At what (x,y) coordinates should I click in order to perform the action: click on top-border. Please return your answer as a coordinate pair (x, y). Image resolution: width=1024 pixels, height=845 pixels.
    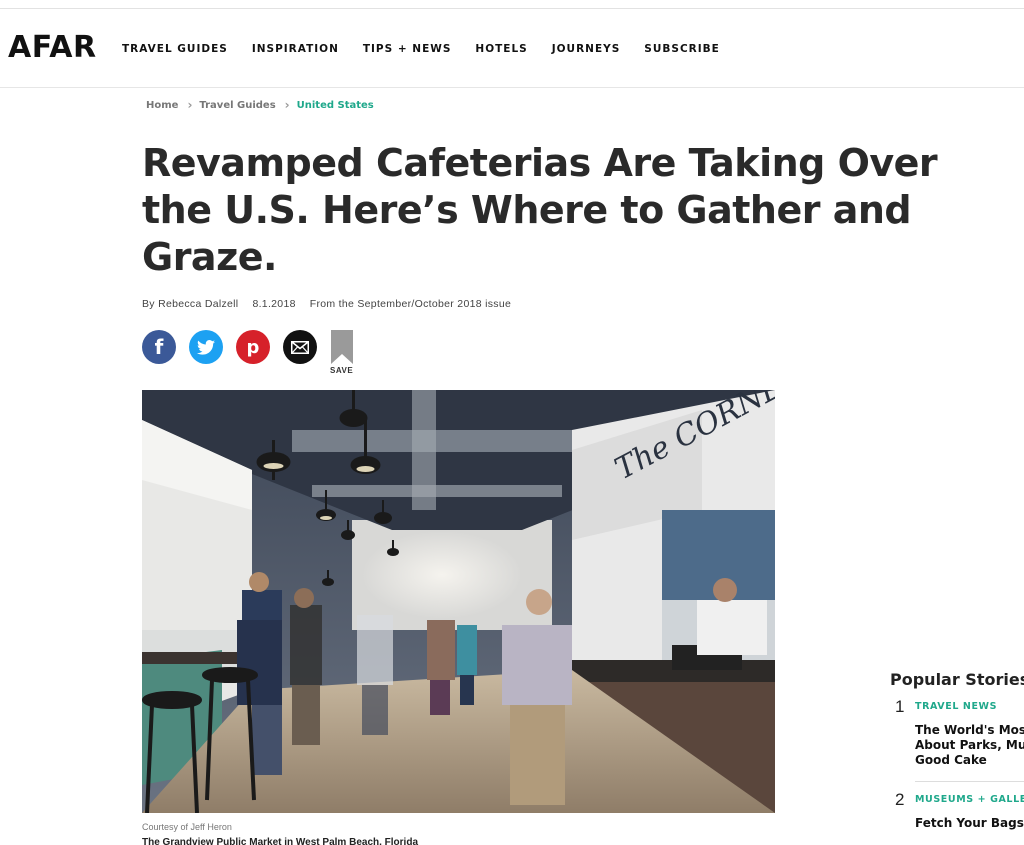
    Looking at the image, I should click on (512, 4).